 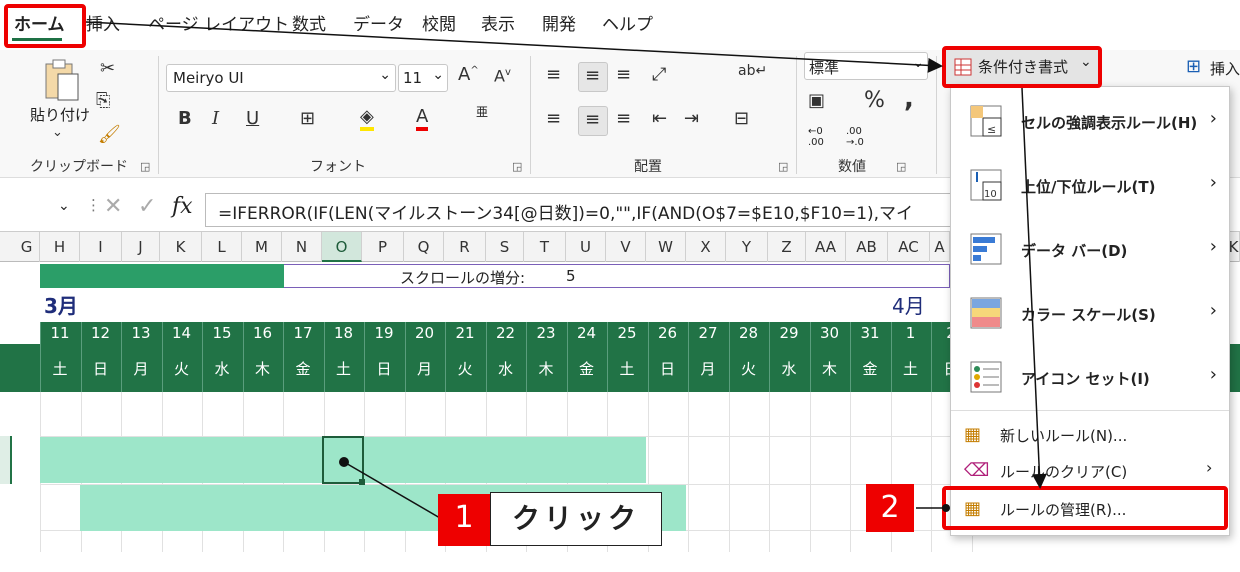 I want to click on click-callout: クリック, so click(x=576, y=519).